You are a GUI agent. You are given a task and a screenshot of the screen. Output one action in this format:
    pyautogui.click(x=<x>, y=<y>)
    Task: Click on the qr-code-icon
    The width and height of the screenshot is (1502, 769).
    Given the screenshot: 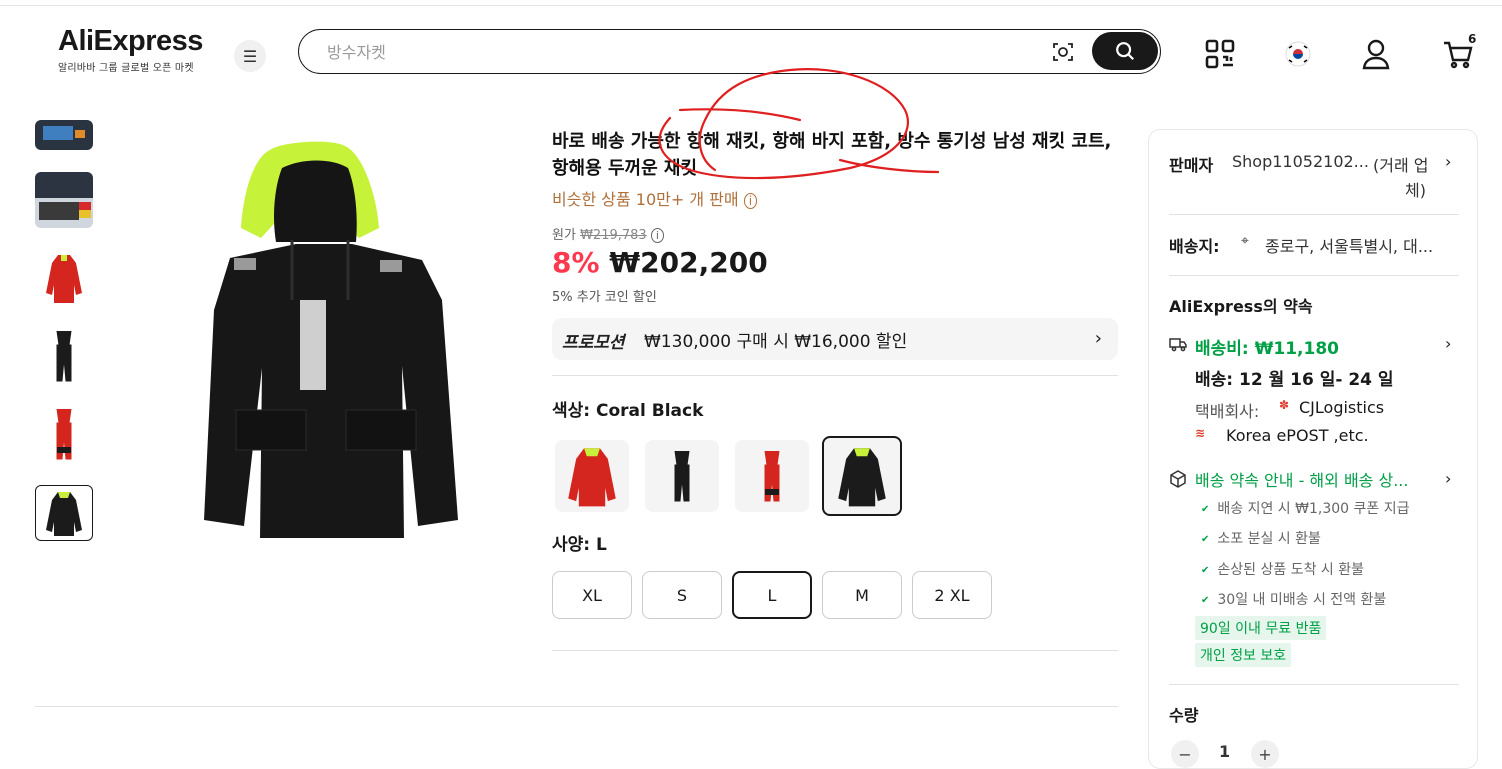 What is the action you would take?
    pyautogui.click(x=1220, y=54)
    